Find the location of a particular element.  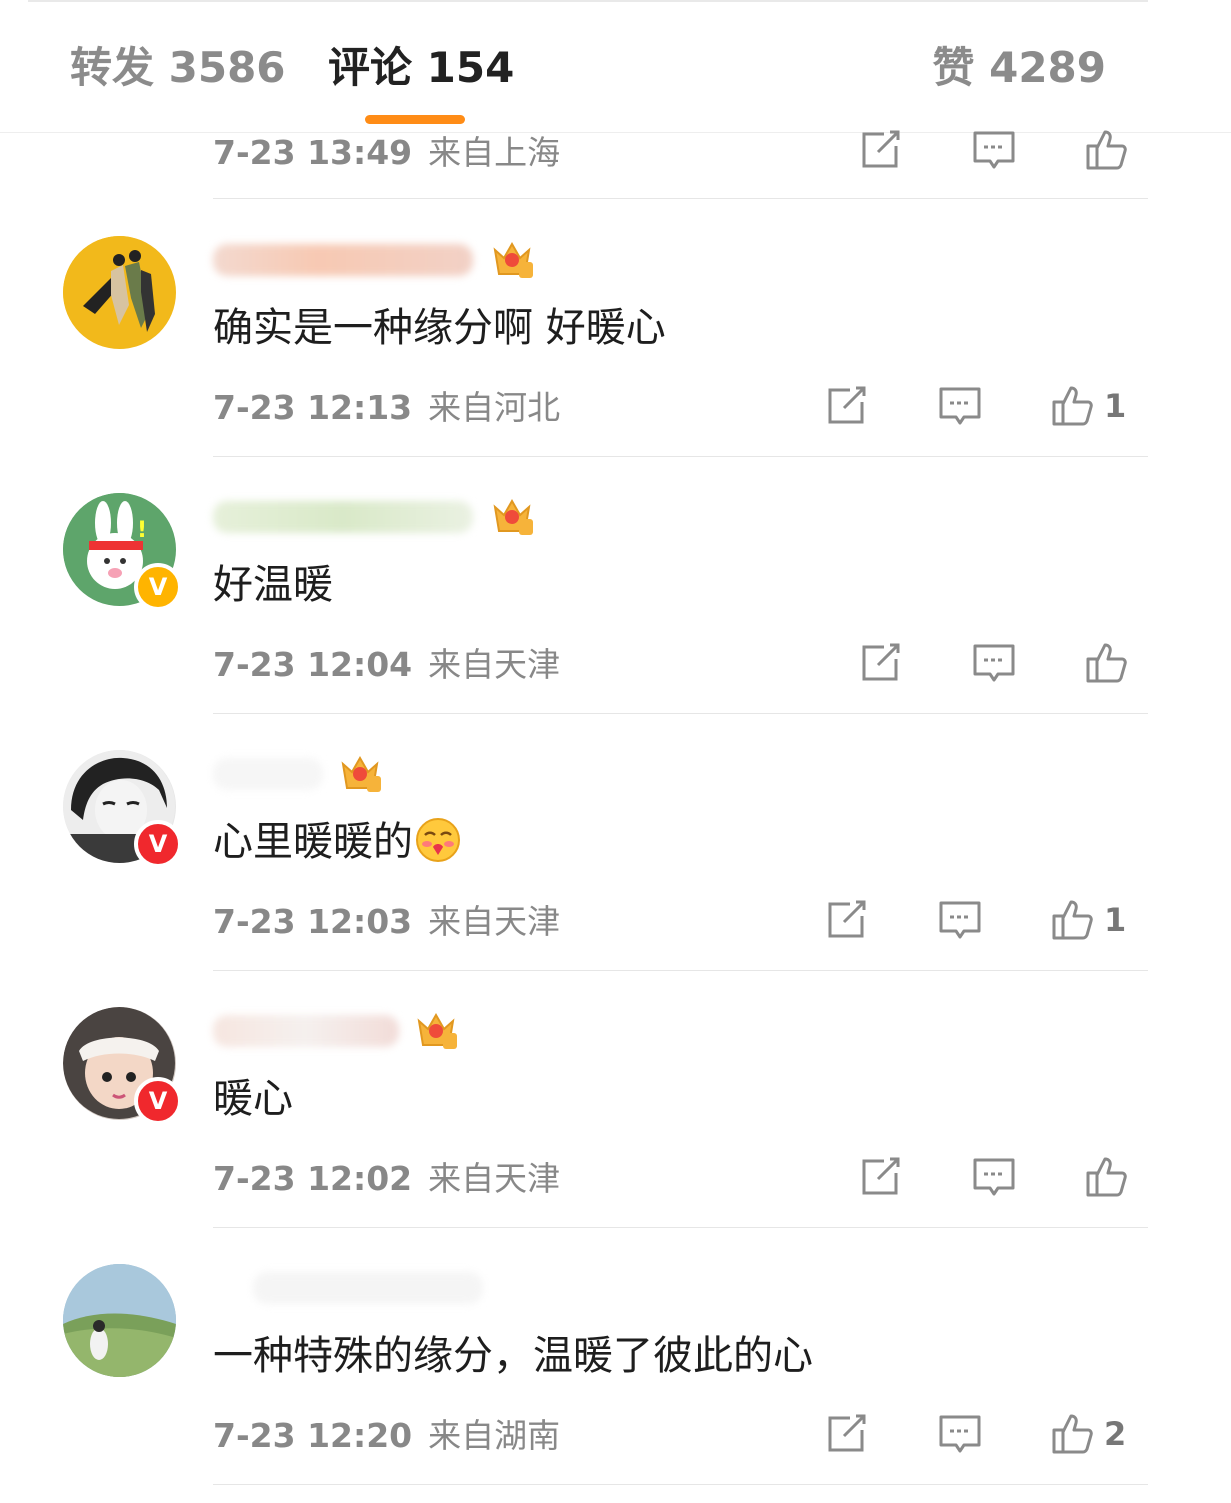

comment-time: 7-23 12:13 is located at coordinates (313, 407).